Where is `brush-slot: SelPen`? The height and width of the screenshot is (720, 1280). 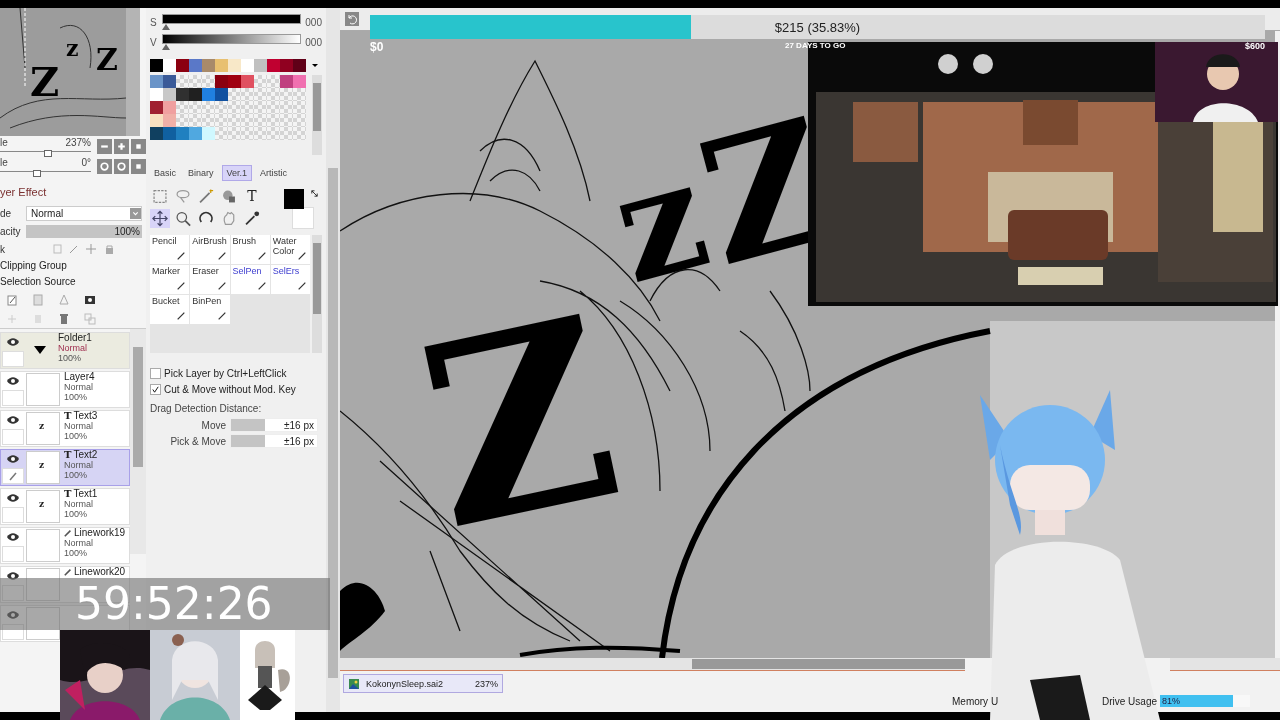
brush-slot: SelPen is located at coordinates (250, 279).